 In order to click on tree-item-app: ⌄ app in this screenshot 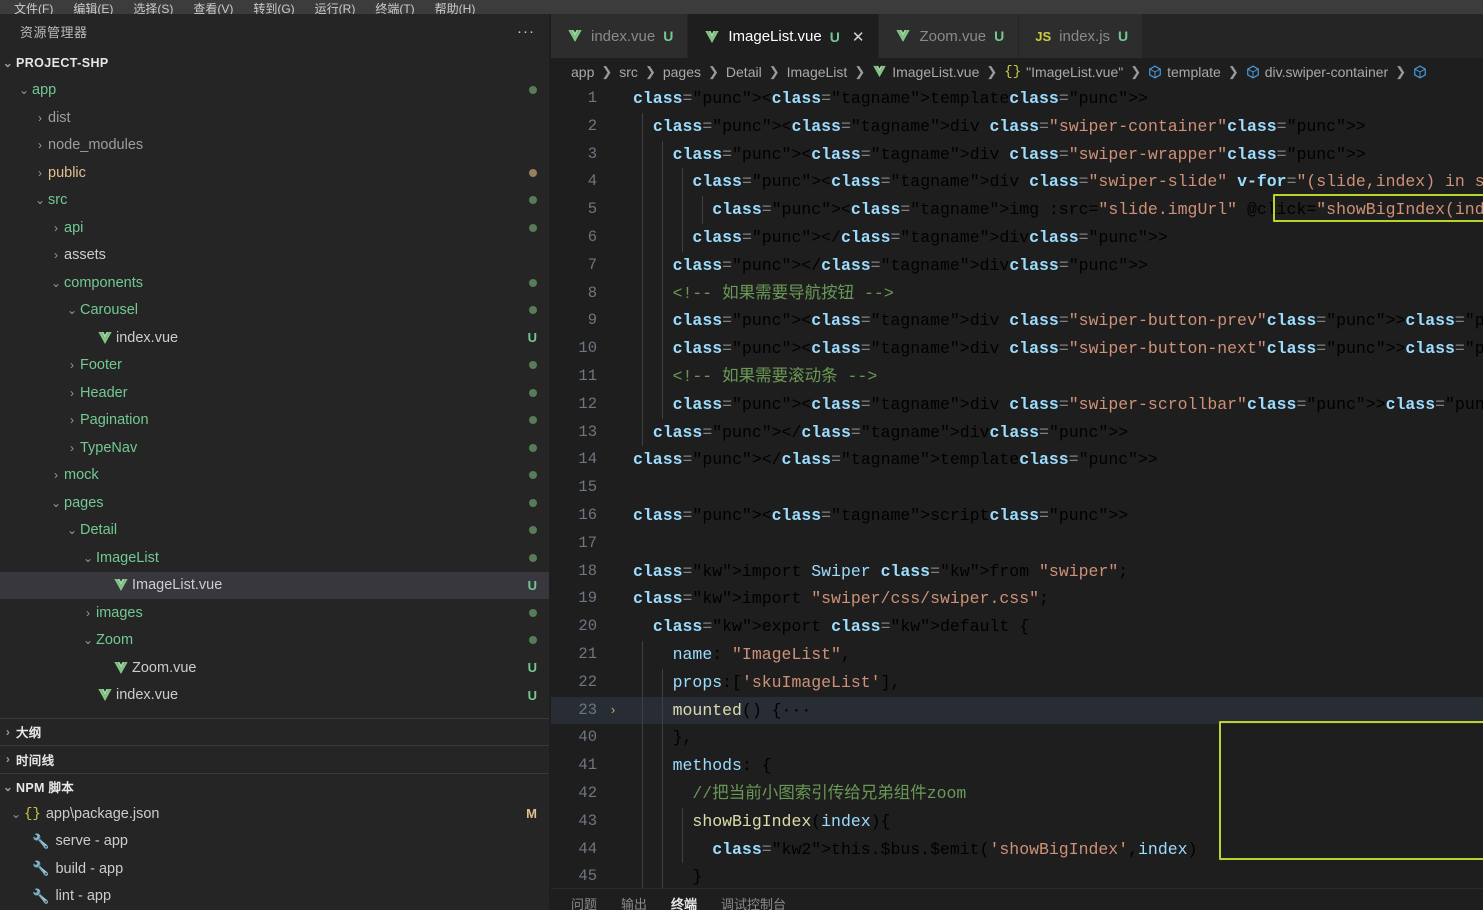, I will do `click(275, 91)`.